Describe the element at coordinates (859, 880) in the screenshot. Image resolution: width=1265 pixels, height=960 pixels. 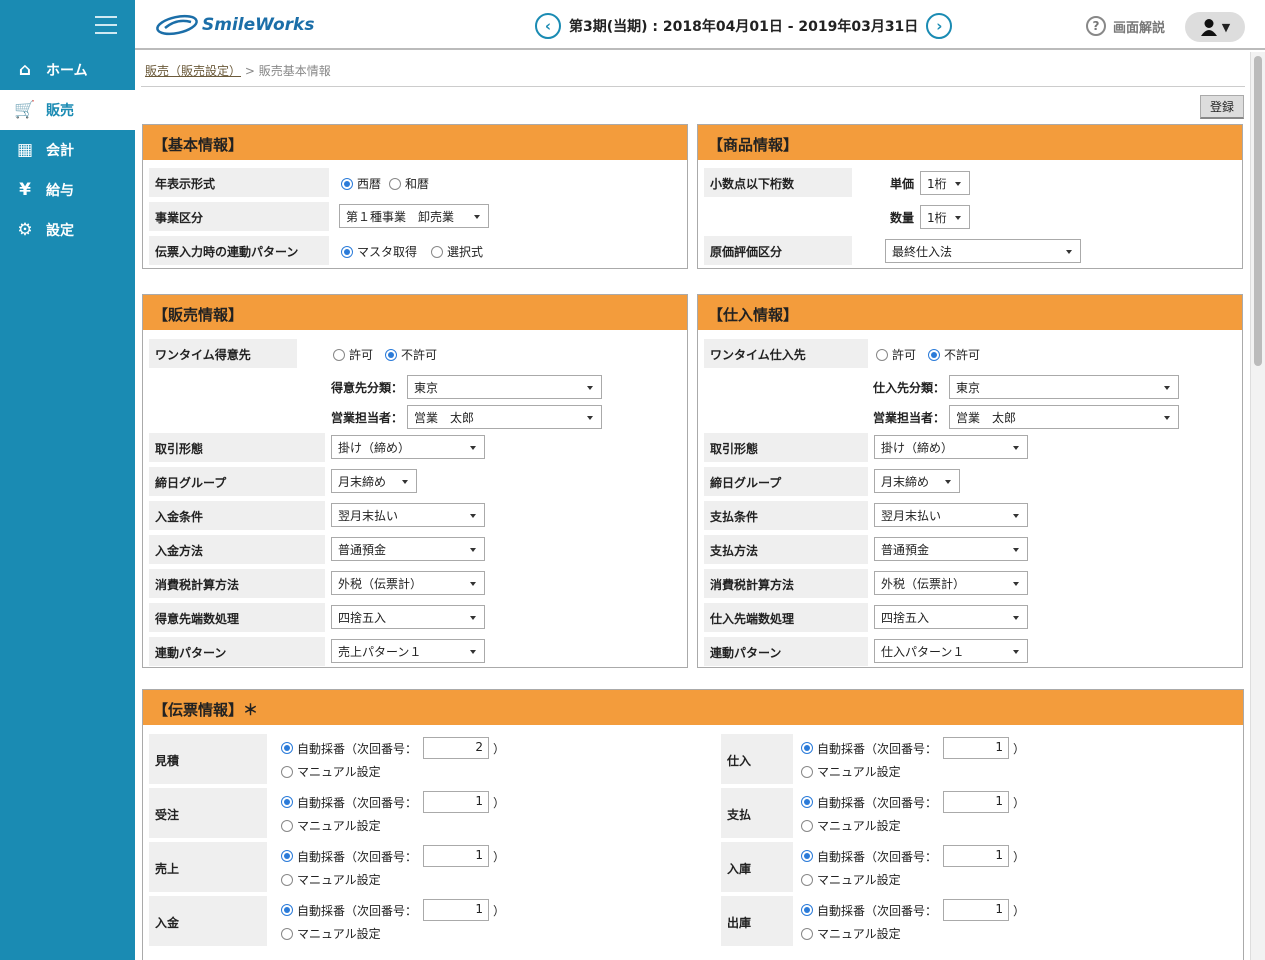
I see `radio-label: マニュアル設定` at that location.